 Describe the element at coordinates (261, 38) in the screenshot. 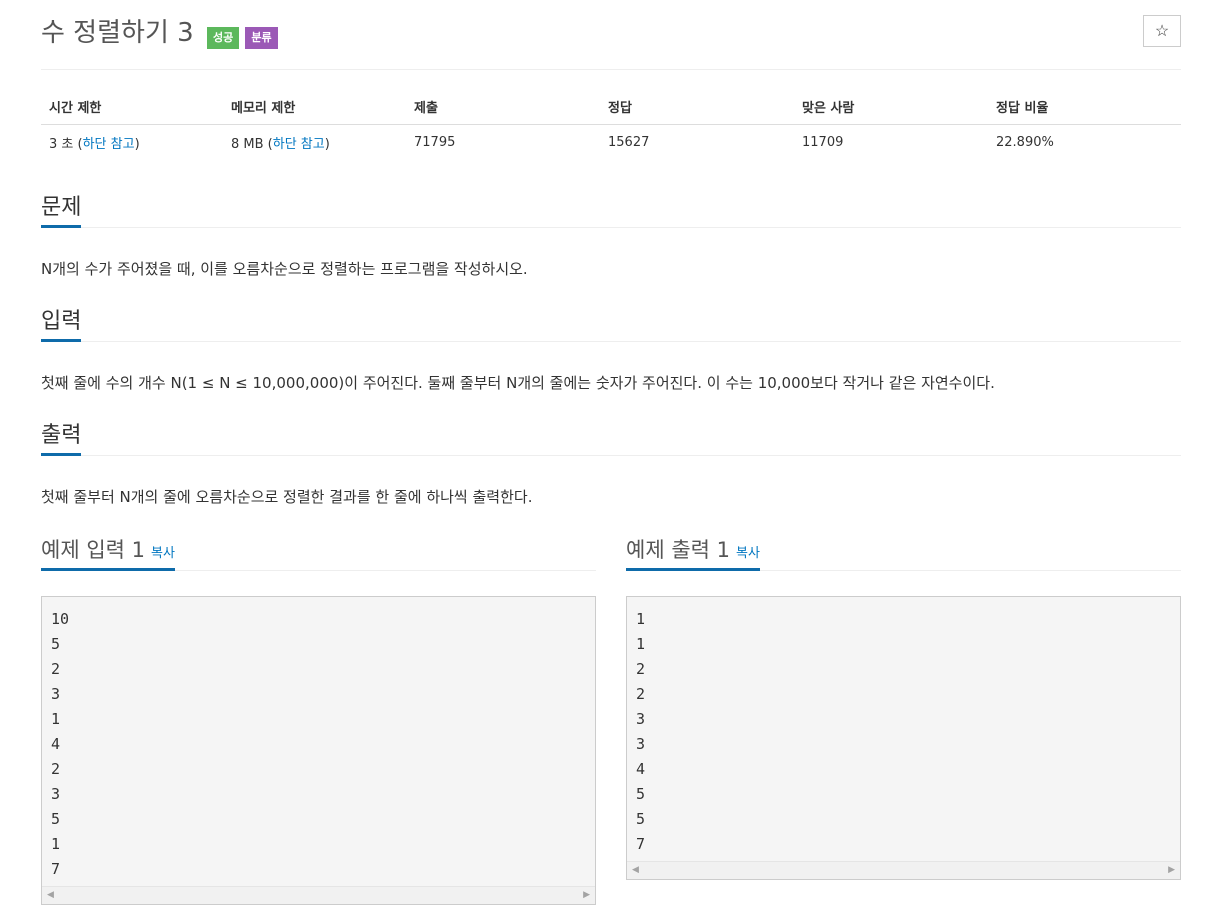

I see `category-badge: 분류` at that location.